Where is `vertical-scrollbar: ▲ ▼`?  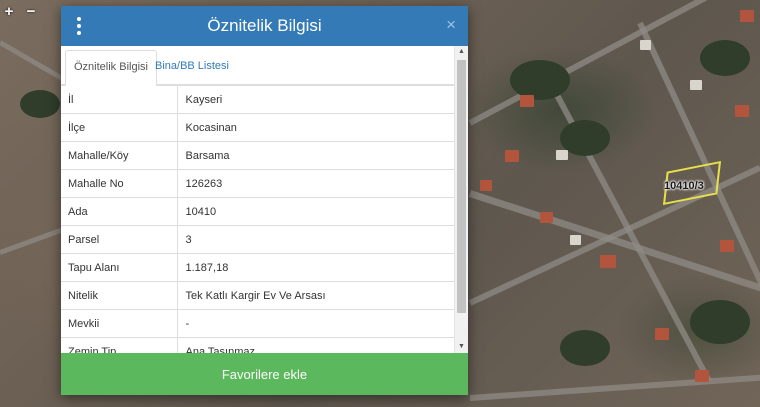
vertical-scrollbar: ▲ ▼ is located at coordinates (461, 199).